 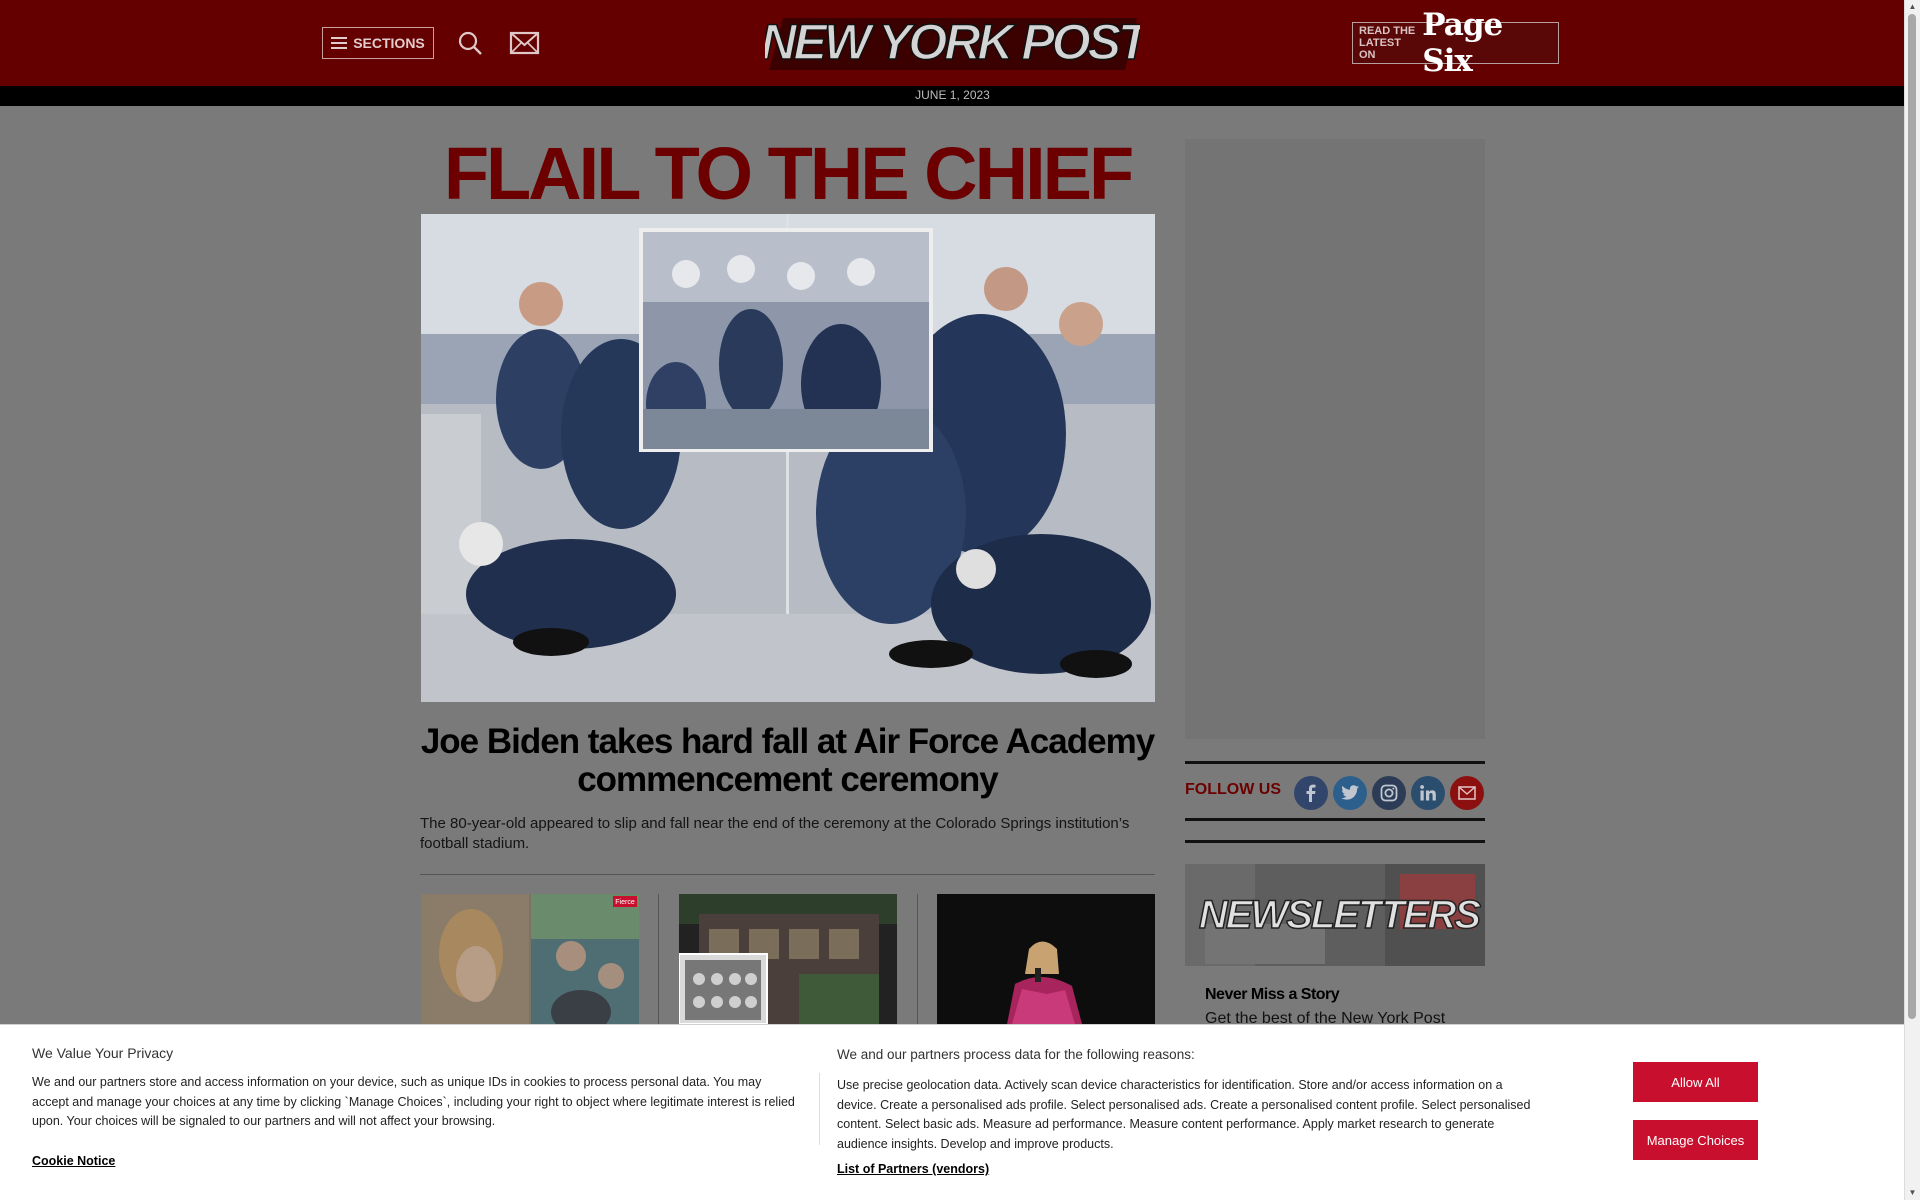 I want to click on advertisement-slot, so click(x=1335, y=439).